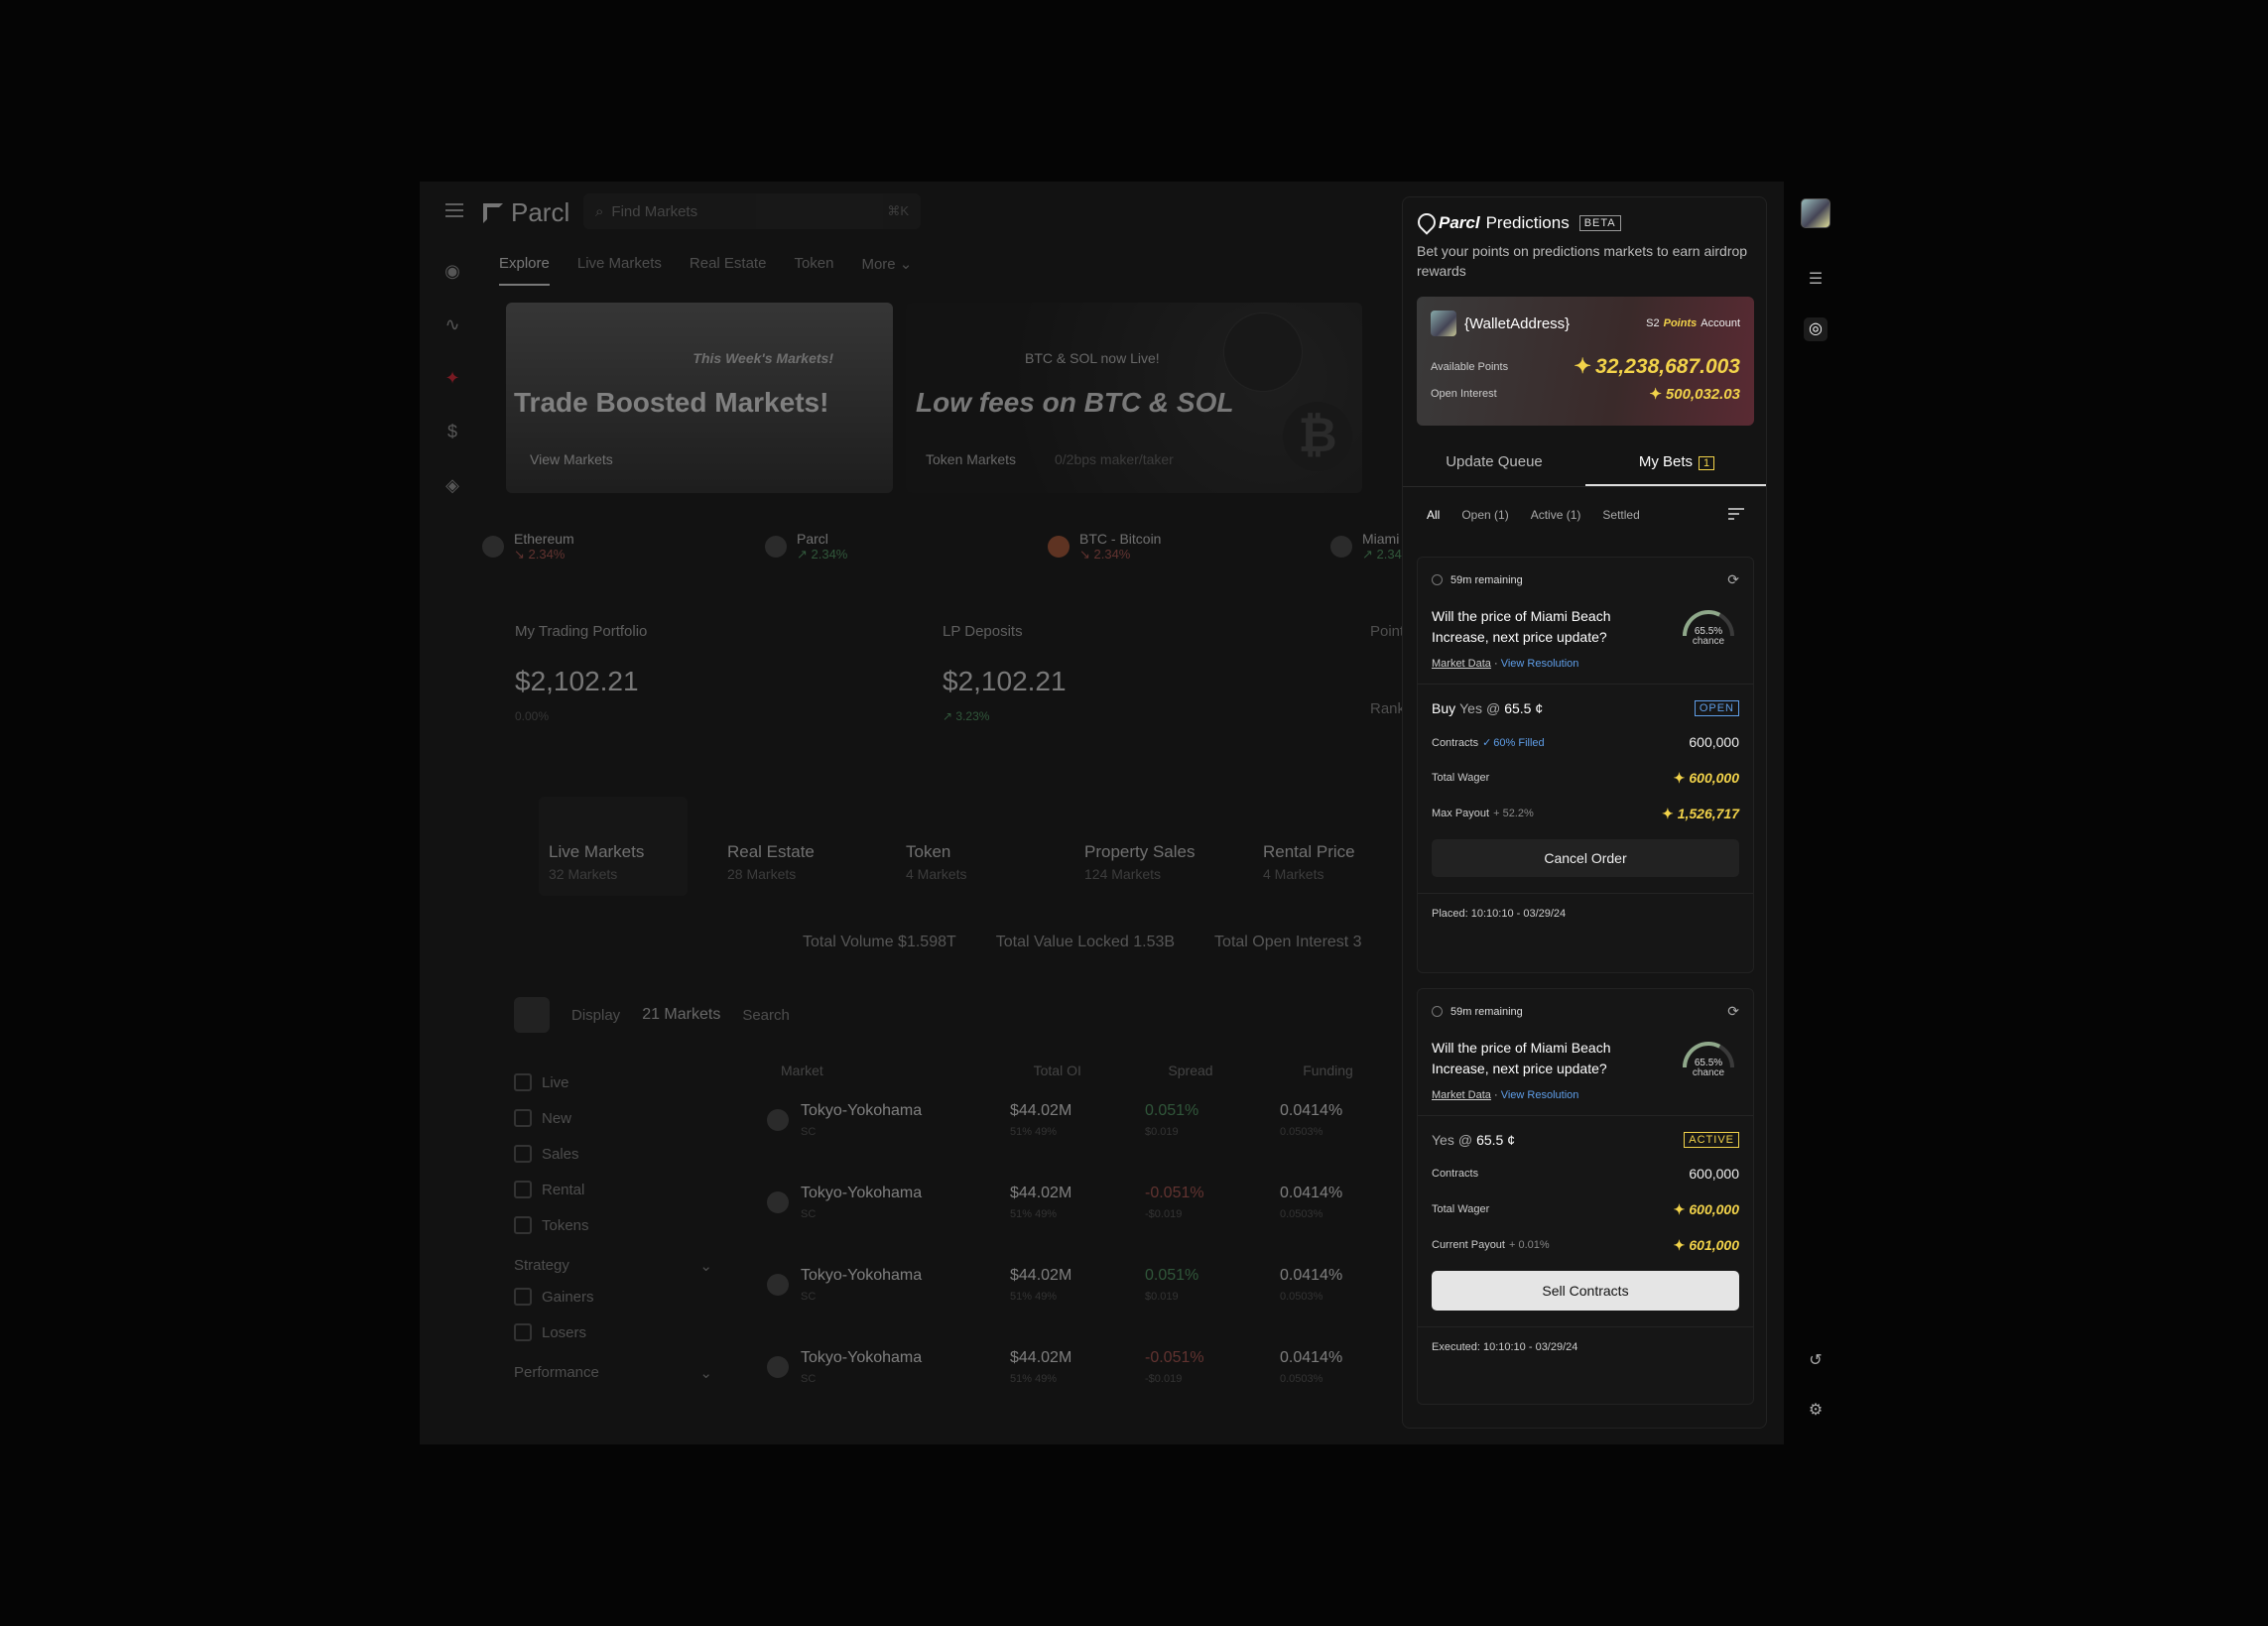 The width and height of the screenshot is (2268, 1626). I want to click on view-markets-link: View Markets, so click(571, 459).